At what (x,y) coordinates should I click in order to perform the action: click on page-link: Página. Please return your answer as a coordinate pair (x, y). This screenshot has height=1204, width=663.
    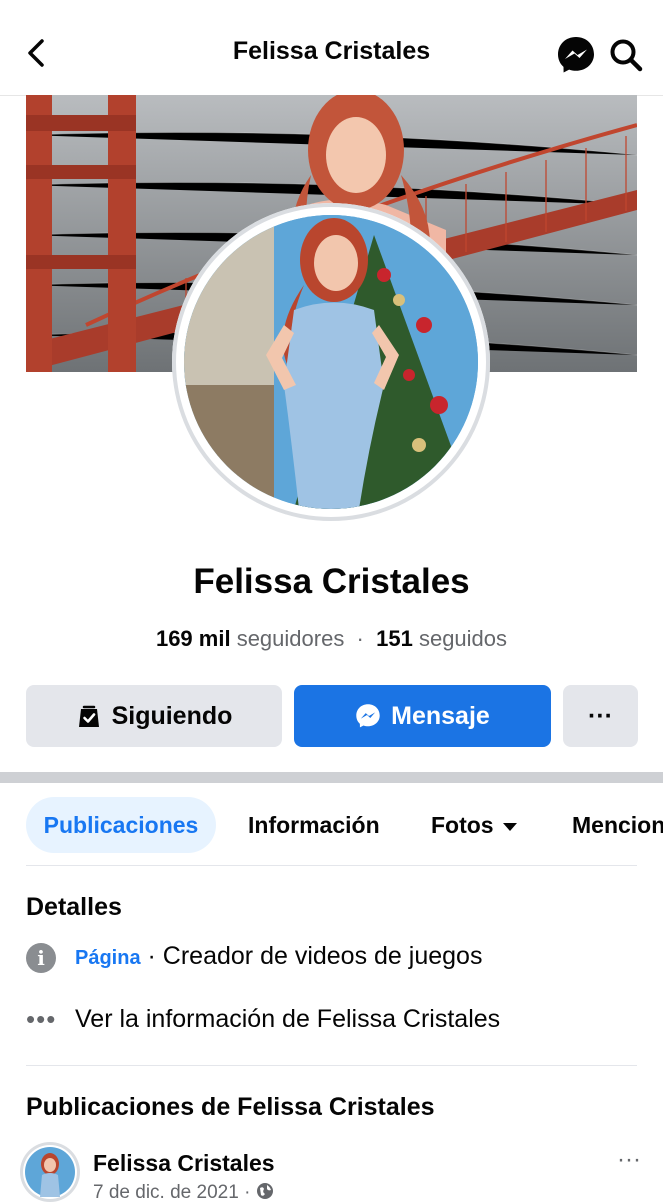
    Looking at the image, I should click on (108, 958).